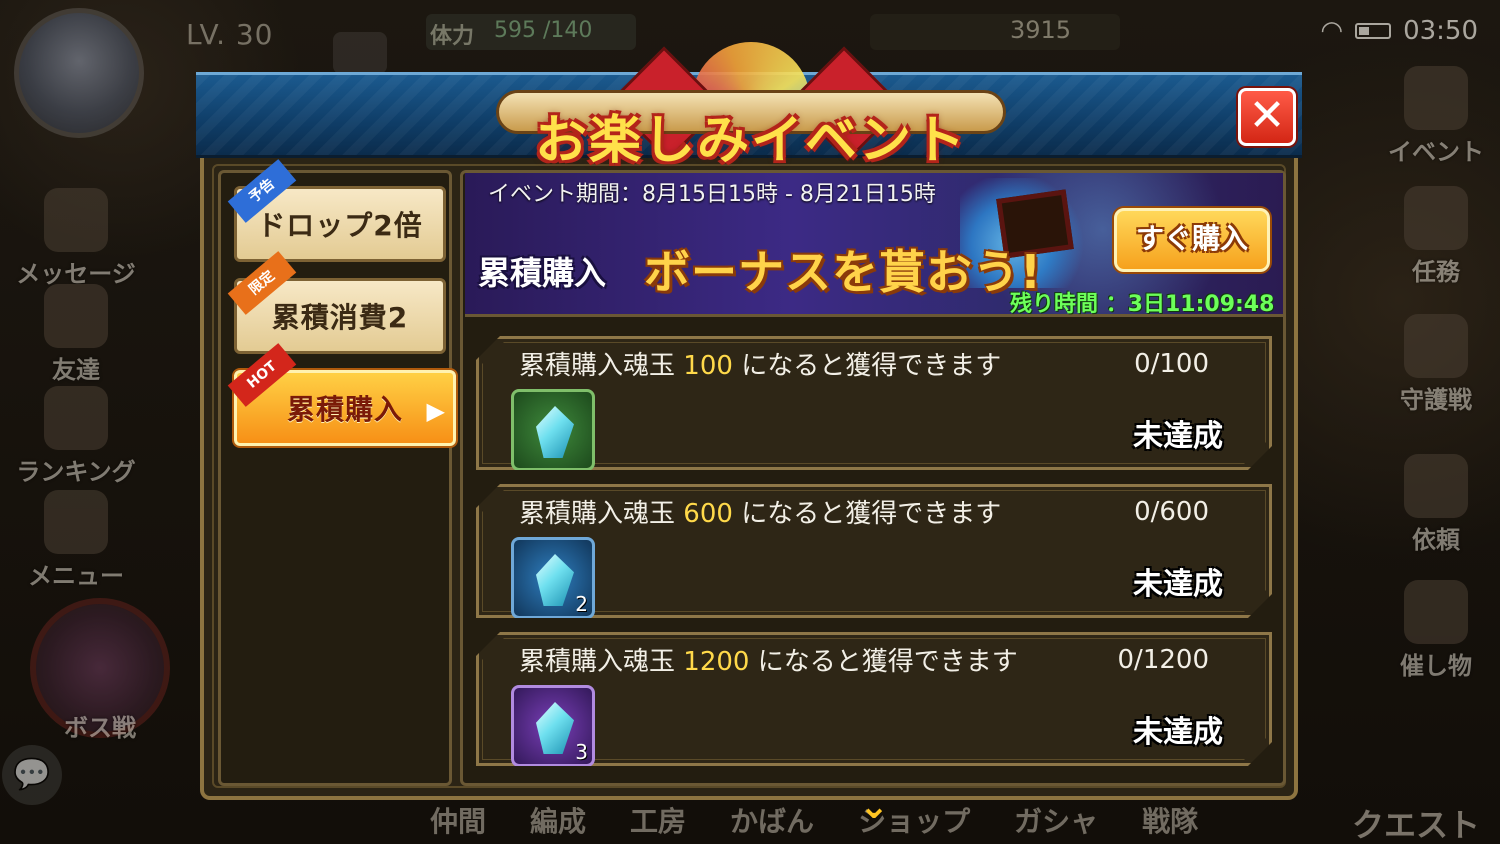 The width and height of the screenshot is (1500, 844). Describe the element at coordinates (708, 514) in the screenshot. I see `reward-amount: 600` at that location.